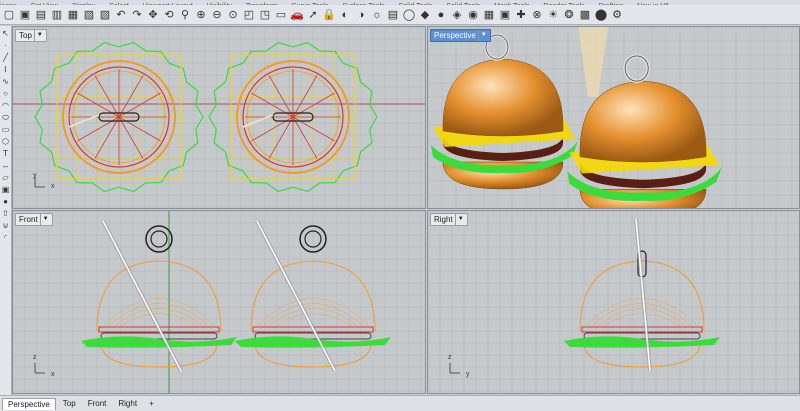  Describe the element at coordinates (5, 237) in the screenshot. I see `fillet-tool-icon: ◜` at that location.